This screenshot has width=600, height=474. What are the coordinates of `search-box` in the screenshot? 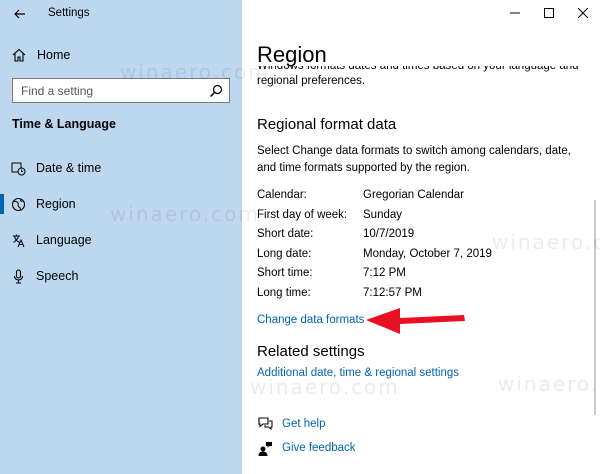 It's located at (121, 90).